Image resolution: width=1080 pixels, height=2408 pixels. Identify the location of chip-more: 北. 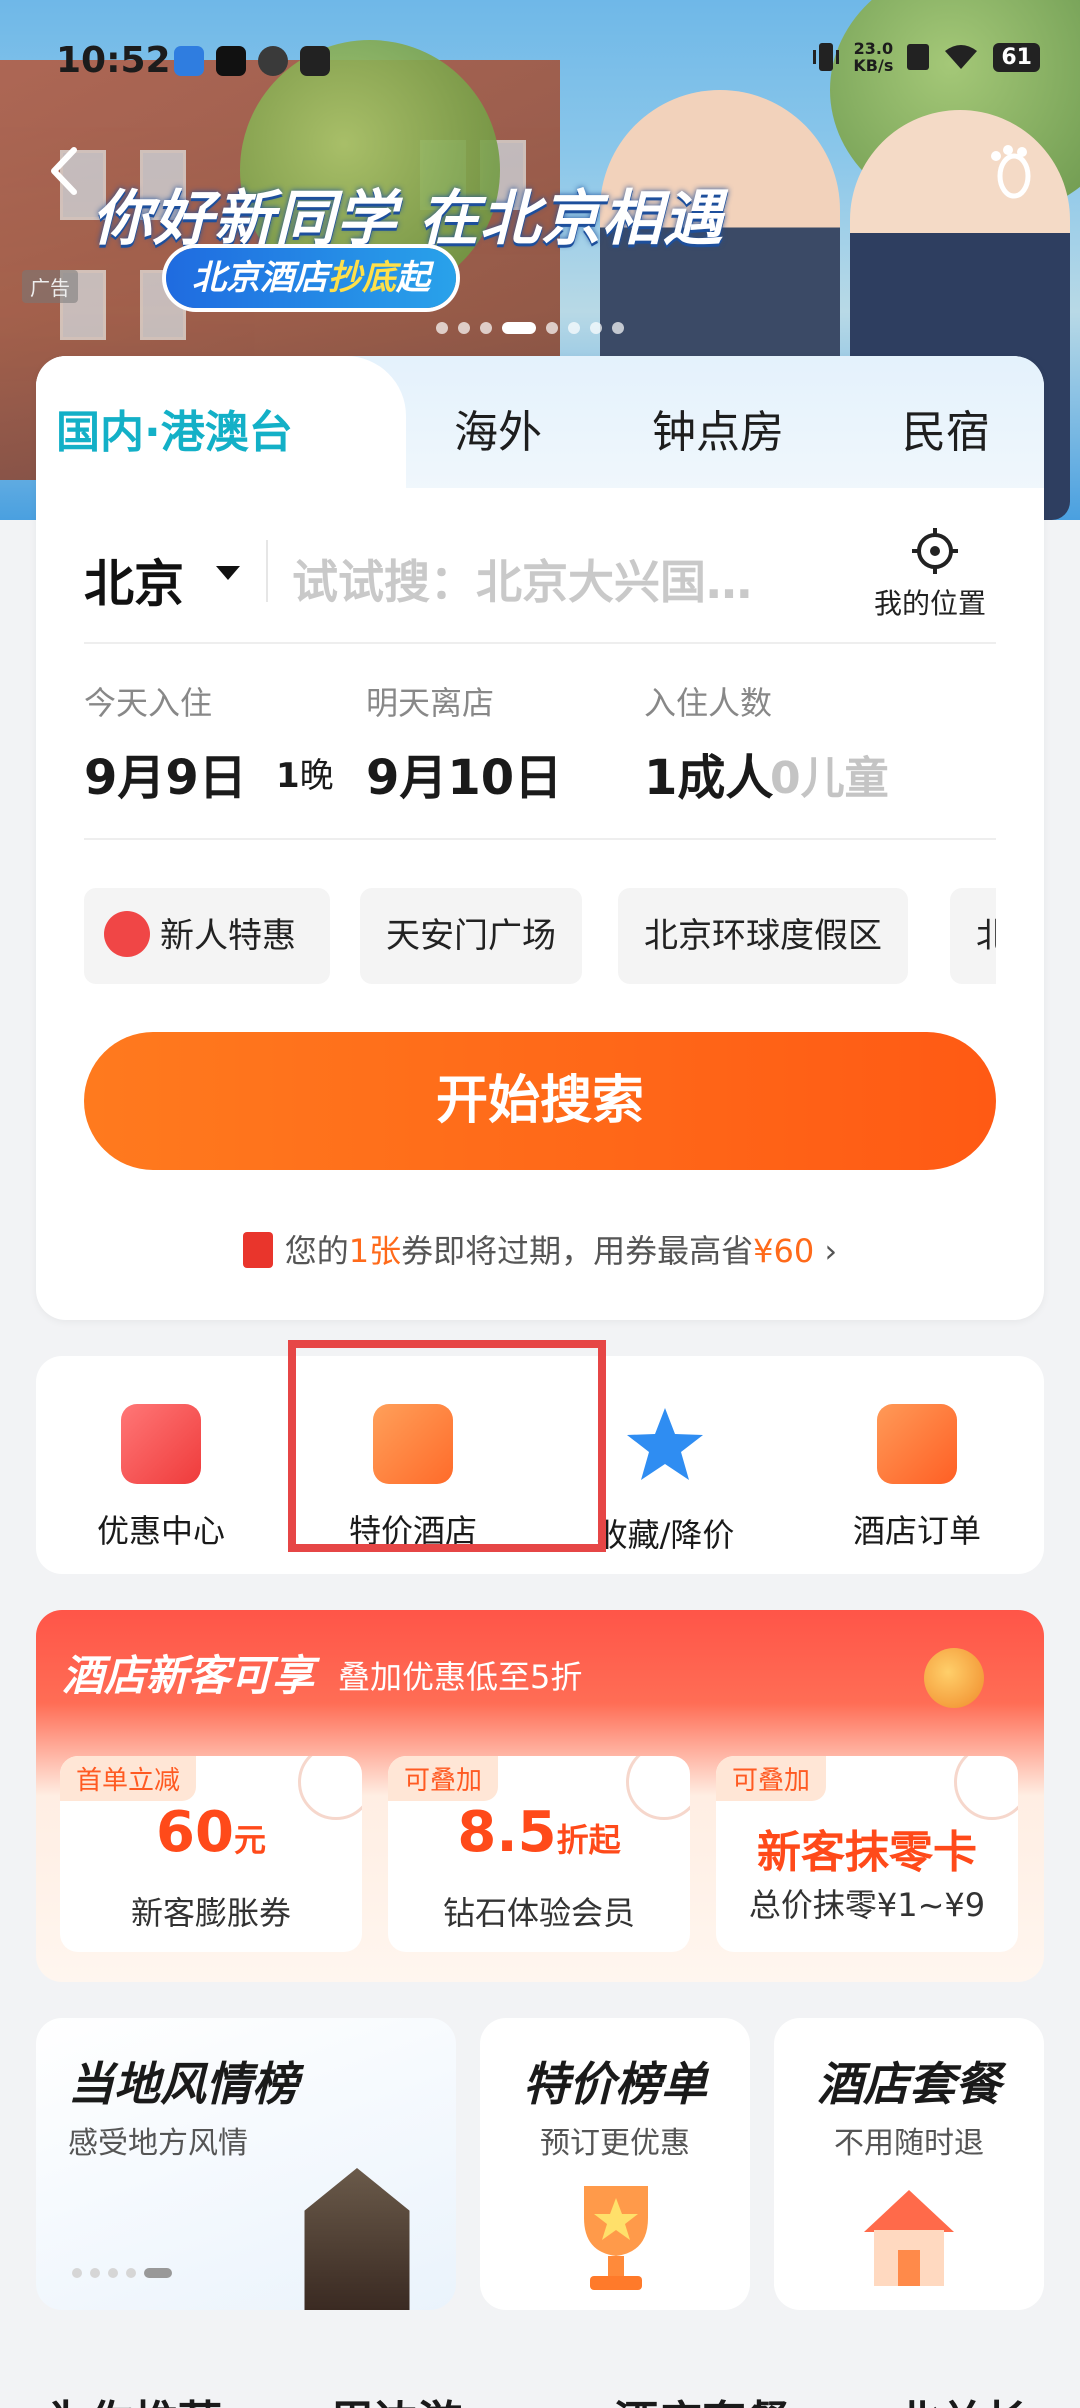
(973, 936).